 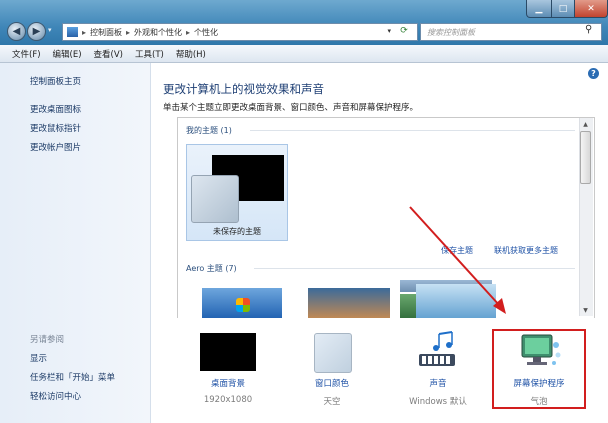 I want to click on arrow-right-icon: ▶, so click(x=36, y=31).